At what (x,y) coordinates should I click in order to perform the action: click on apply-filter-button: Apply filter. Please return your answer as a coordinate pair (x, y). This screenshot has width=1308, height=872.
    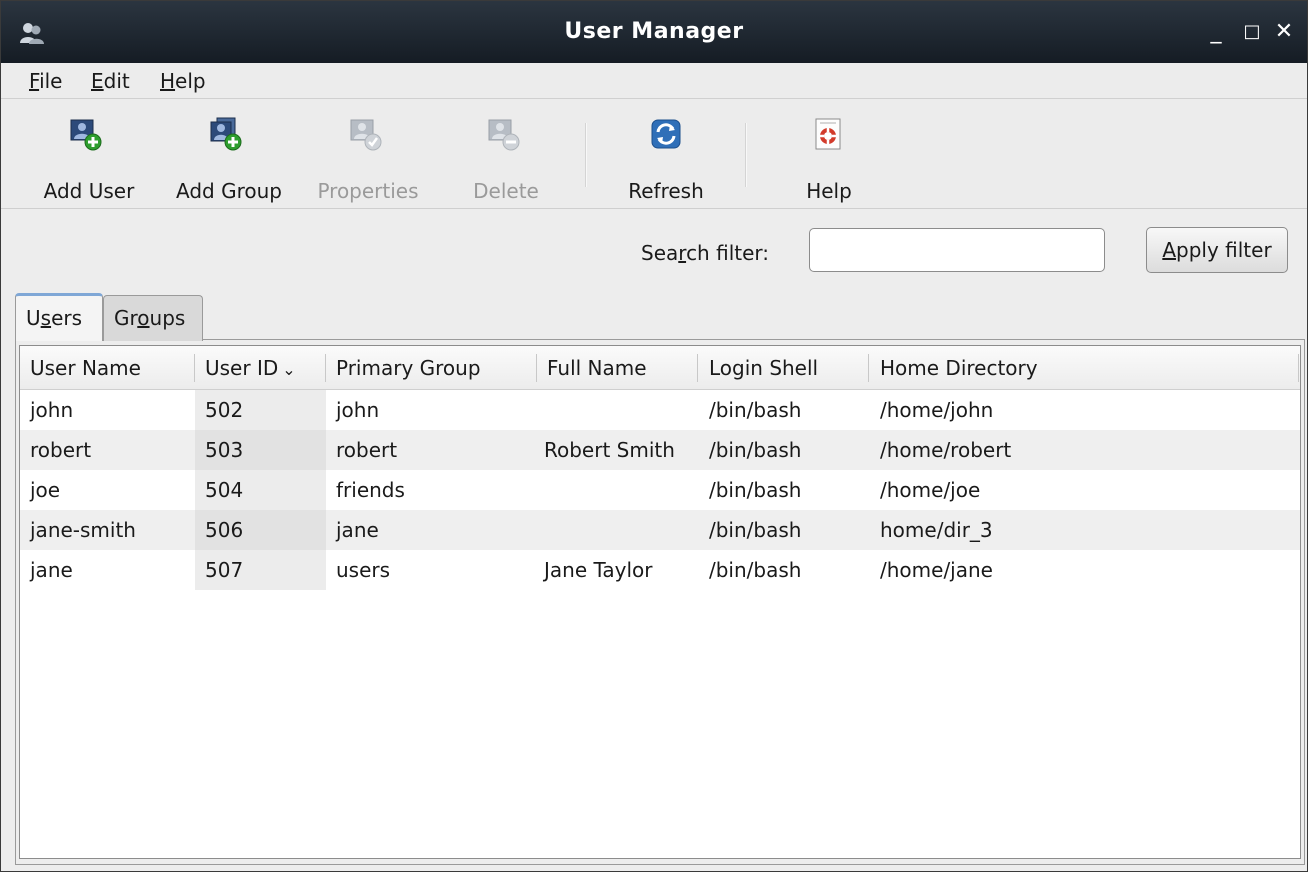
    Looking at the image, I should click on (1217, 250).